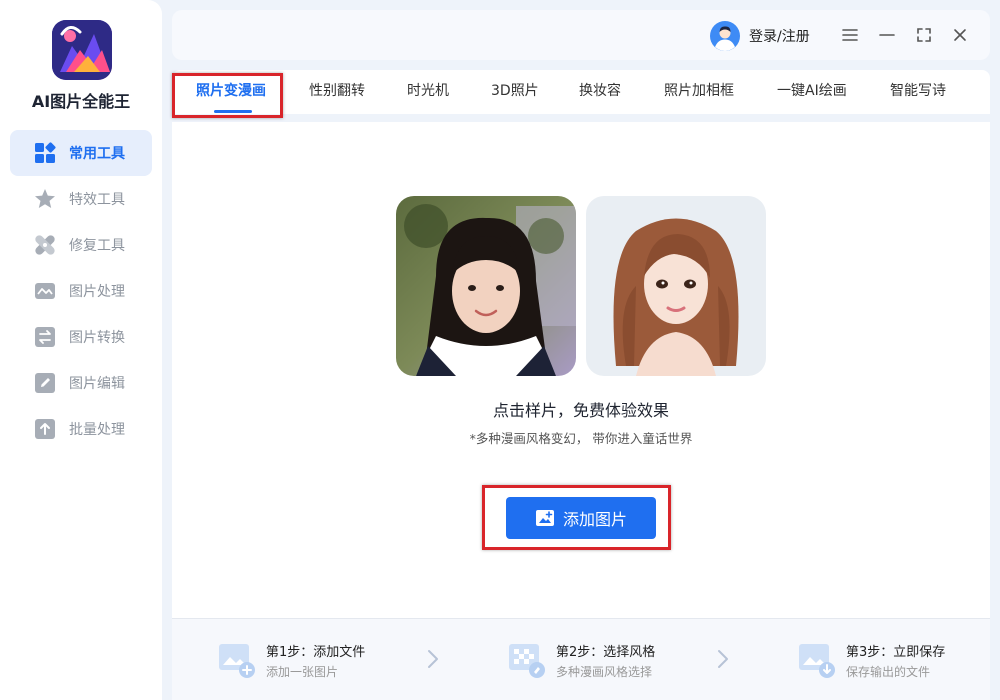  What do you see at coordinates (699, 92) in the screenshot?
I see `tab-photo-frame: 照片加相框` at bounding box center [699, 92].